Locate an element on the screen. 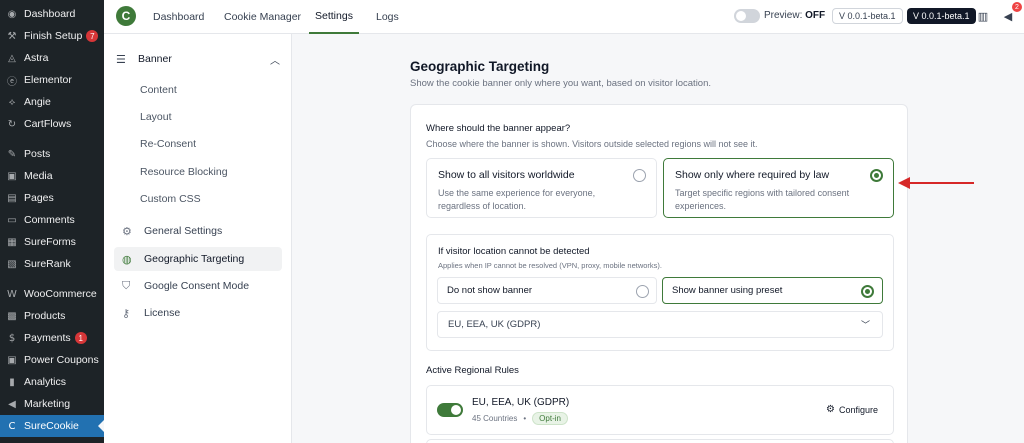  wp-menu-label: Media is located at coordinates (38, 176).